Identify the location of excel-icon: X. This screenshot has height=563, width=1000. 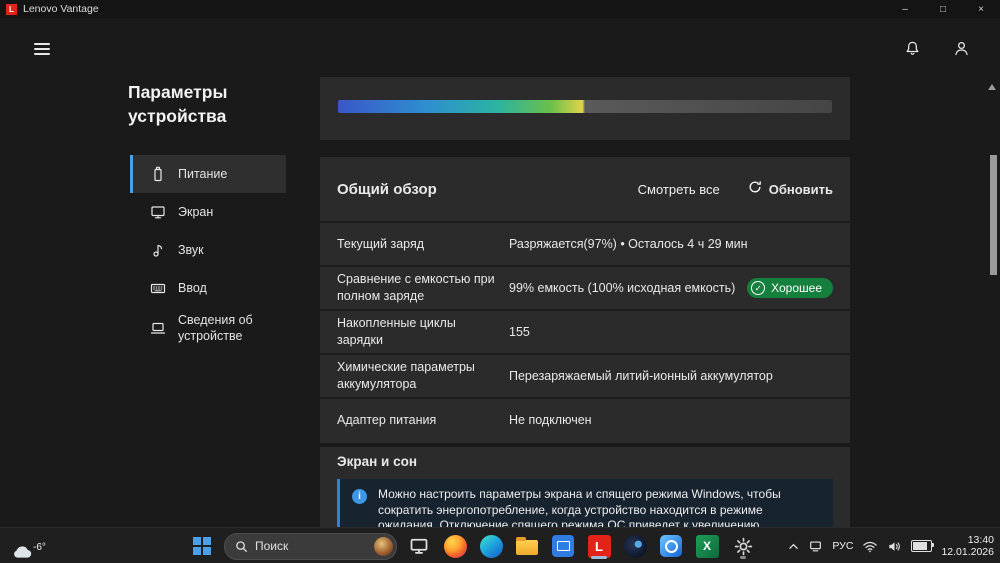
(707, 546).